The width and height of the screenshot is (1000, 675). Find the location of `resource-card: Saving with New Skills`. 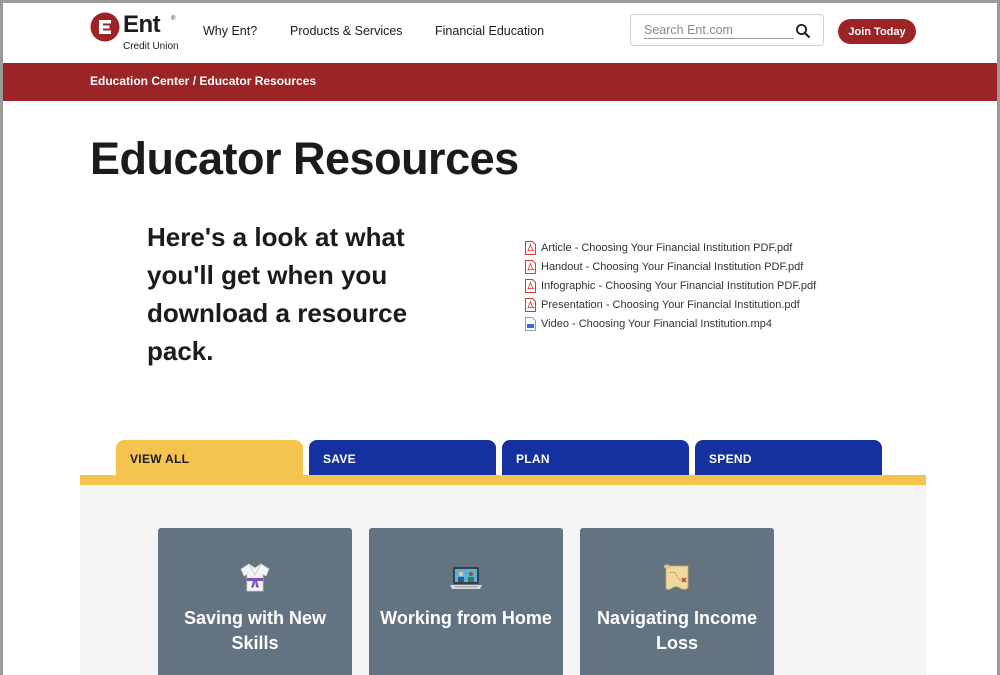

resource-card: Saving with New Skills is located at coordinates (255, 601).